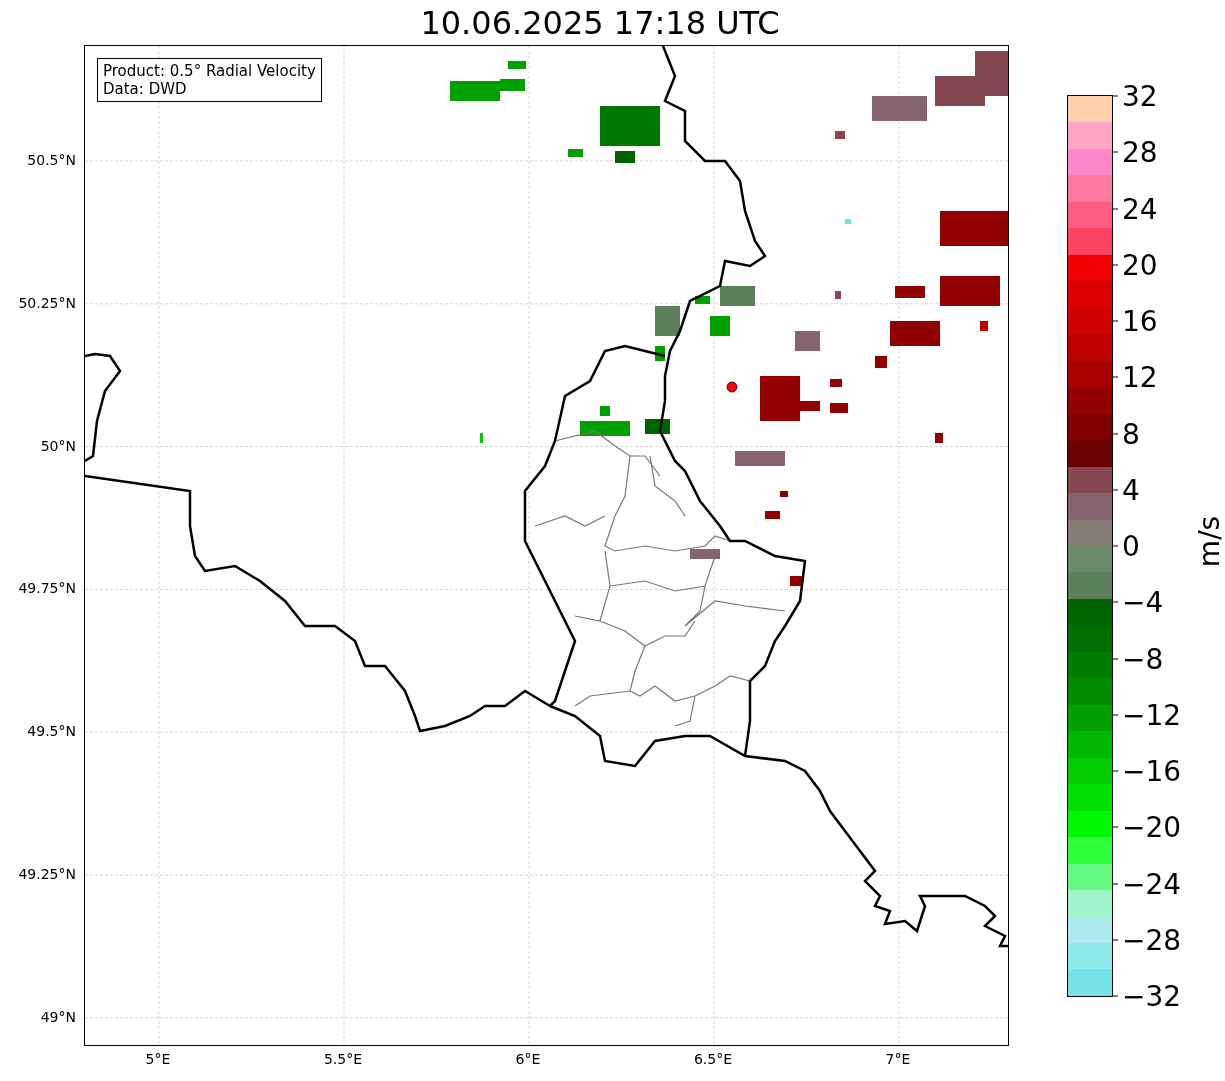  I want to click on longitude-label: 5°E, so click(158, 1059).